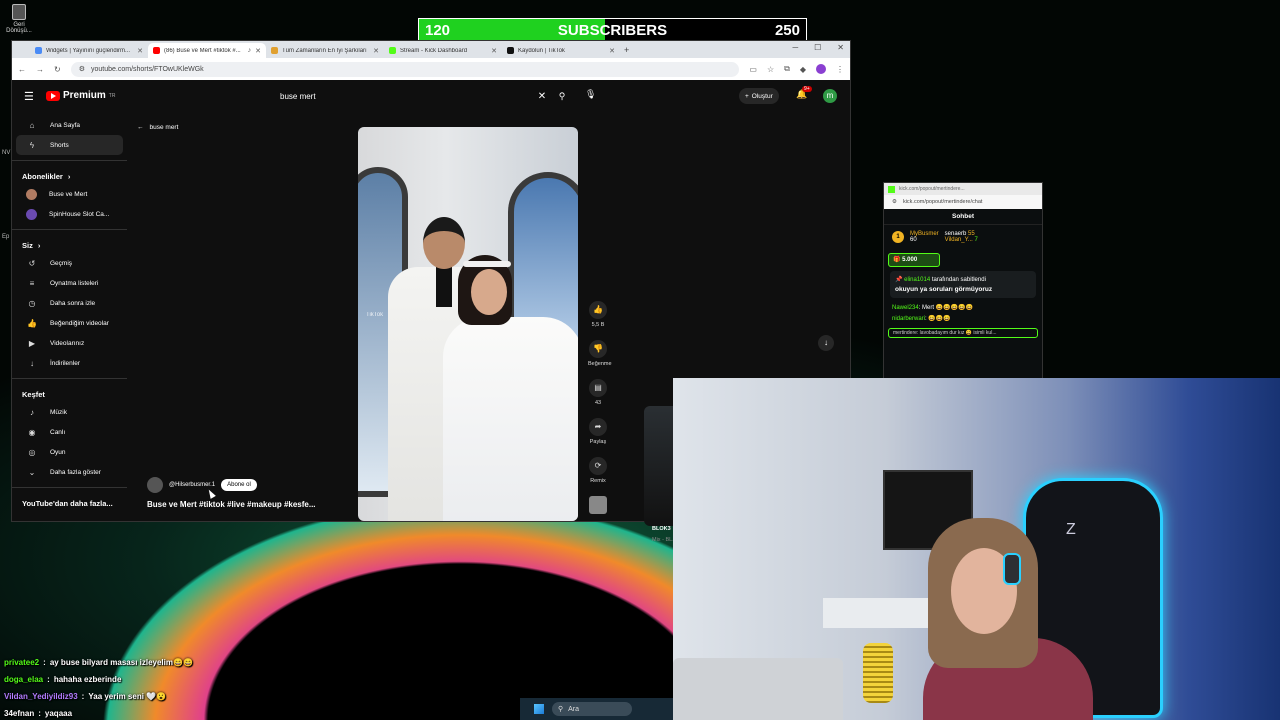 This screenshot has width=1280, height=720. I want to click on overlay-chat-user: privatee2, so click(22, 662).